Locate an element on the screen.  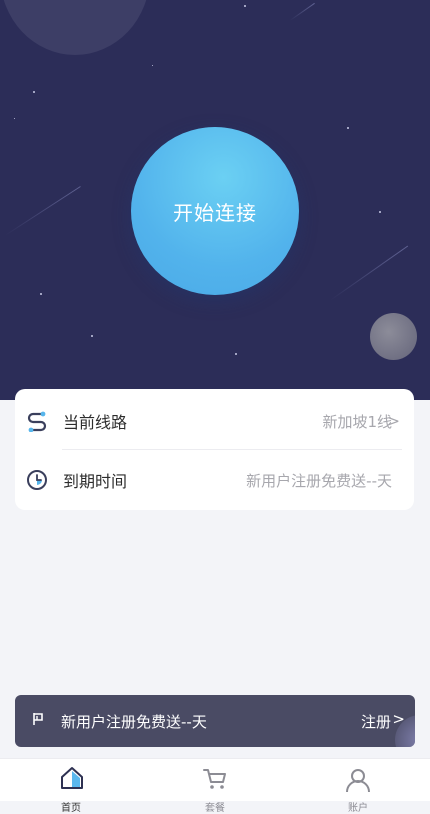
tab-plans: 套餐 is located at coordinates (215, 789).